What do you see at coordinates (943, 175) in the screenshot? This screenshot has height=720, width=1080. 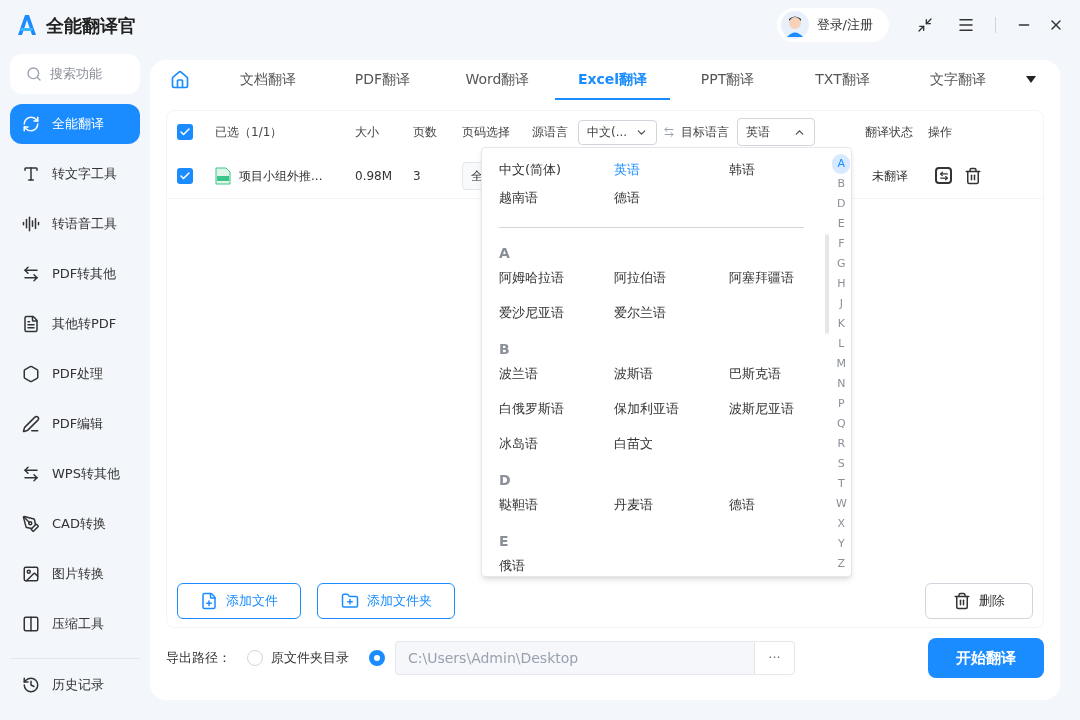 I see `convert-icon` at bounding box center [943, 175].